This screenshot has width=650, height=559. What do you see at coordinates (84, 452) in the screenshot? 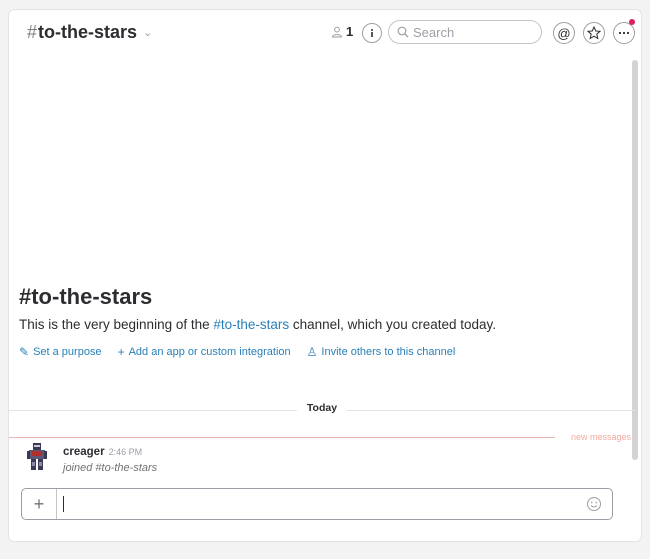
I see `message-username: creager` at bounding box center [84, 452].